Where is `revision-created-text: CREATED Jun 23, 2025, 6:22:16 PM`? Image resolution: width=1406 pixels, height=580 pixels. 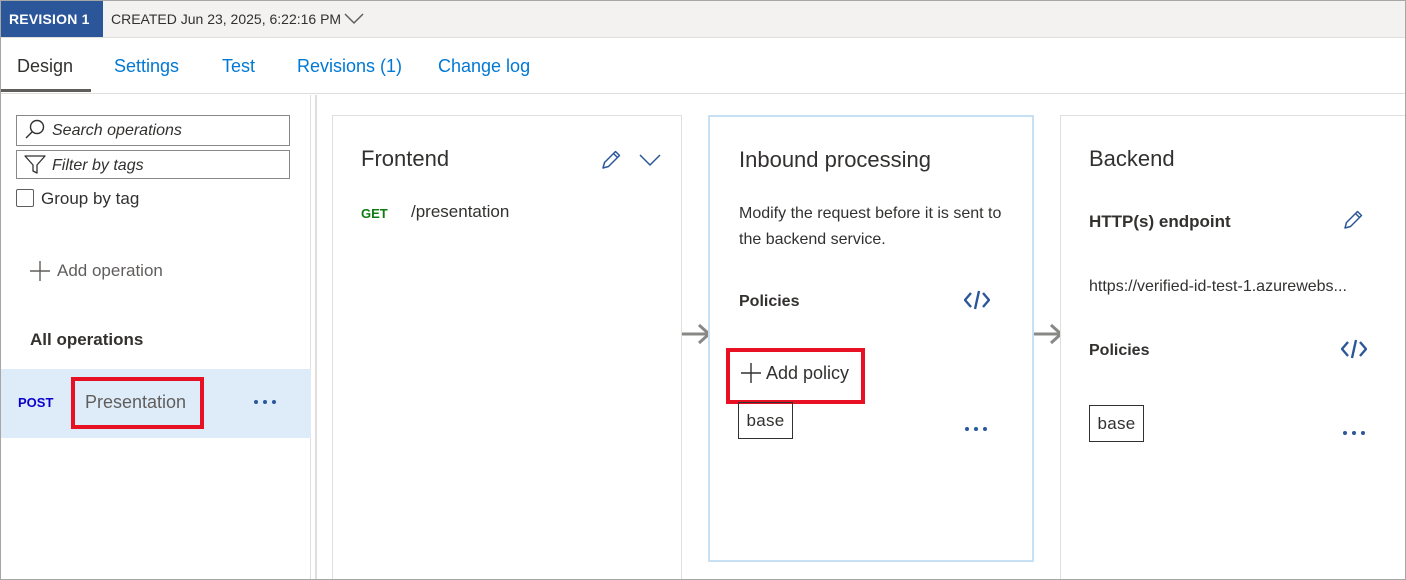
revision-created-text: CREATED Jun 23, 2025, 6:22:16 PM is located at coordinates (226, 19).